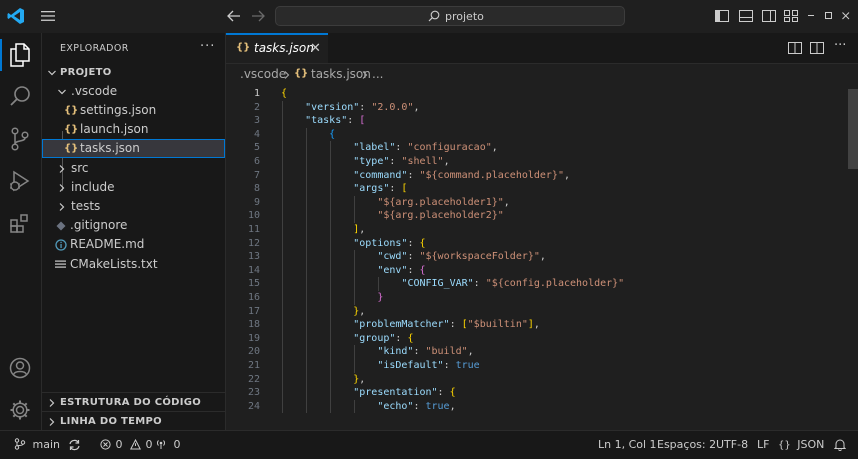 This screenshot has height=459, width=858. I want to click on code-line: "problemMatcher": ["$builtin"],, so click(410, 325).